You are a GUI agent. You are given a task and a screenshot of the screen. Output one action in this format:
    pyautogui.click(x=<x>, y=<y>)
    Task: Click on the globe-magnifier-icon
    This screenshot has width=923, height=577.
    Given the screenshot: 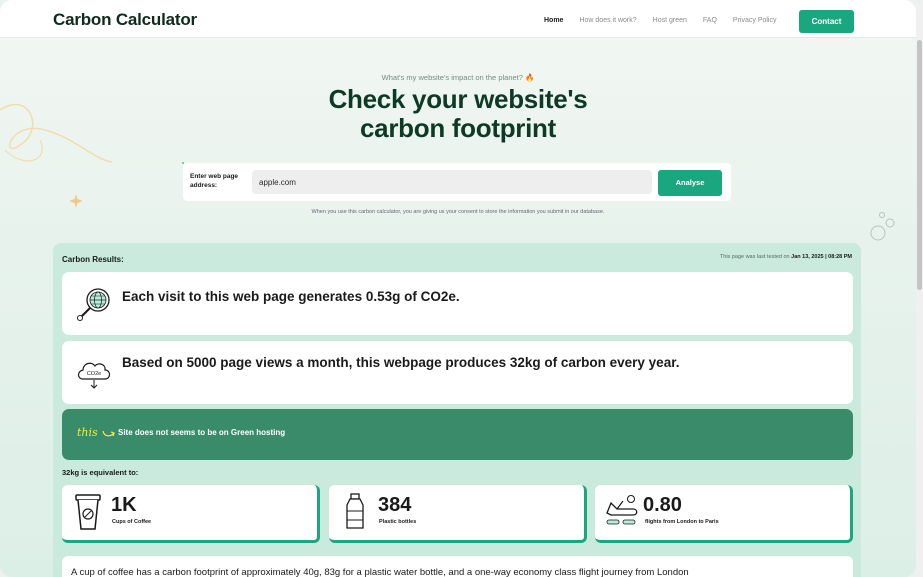 What is the action you would take?
    pyautogui.click(x=93, y=304)
    